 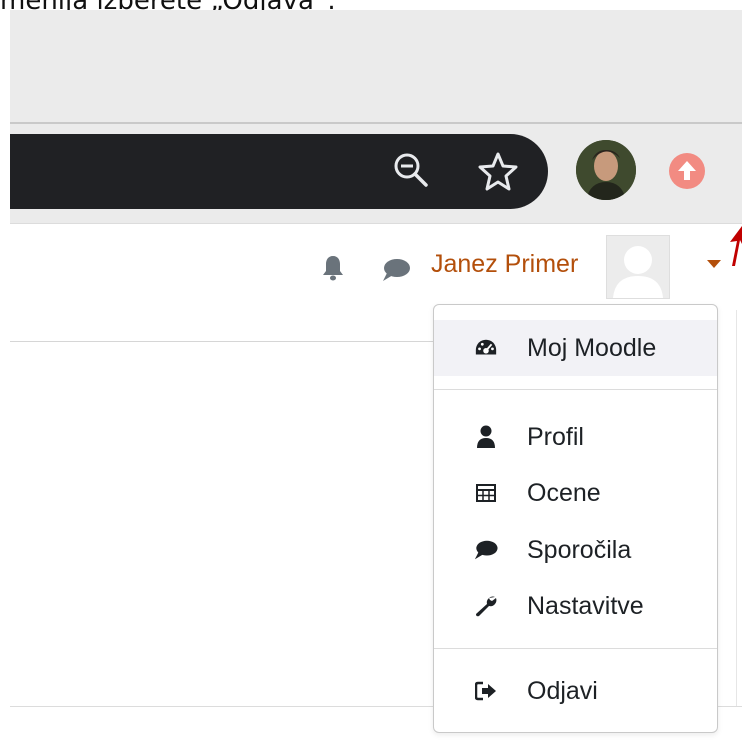 What do you see at coordinates (736, 246) in the screenshot?
I see `annotation-arrow-icon` at bounding box center [736, 246].